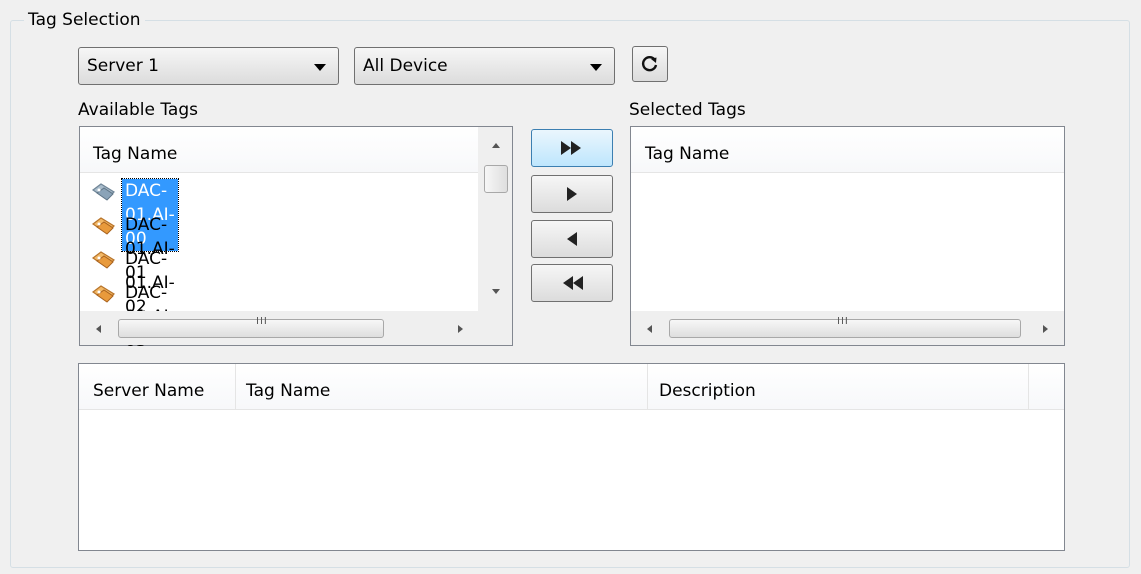 The height and width of the screenshot is (574, 1141). I want to click on refresh-button, so click(650, 64).